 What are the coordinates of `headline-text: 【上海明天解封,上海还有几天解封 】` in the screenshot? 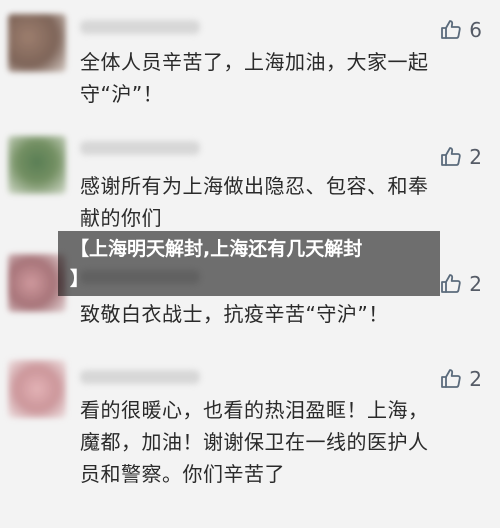 It's located at (216, 264).